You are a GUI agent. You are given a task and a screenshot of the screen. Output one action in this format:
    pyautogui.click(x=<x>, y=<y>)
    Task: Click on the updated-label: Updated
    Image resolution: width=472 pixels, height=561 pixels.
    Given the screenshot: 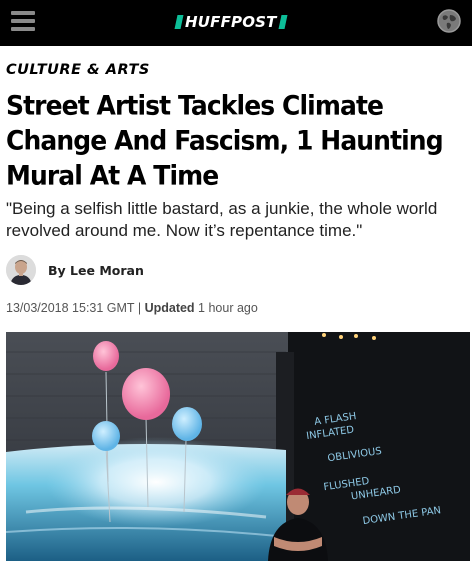 What is the action you would take?
    pyautogui.click(x=169, y=308)
    